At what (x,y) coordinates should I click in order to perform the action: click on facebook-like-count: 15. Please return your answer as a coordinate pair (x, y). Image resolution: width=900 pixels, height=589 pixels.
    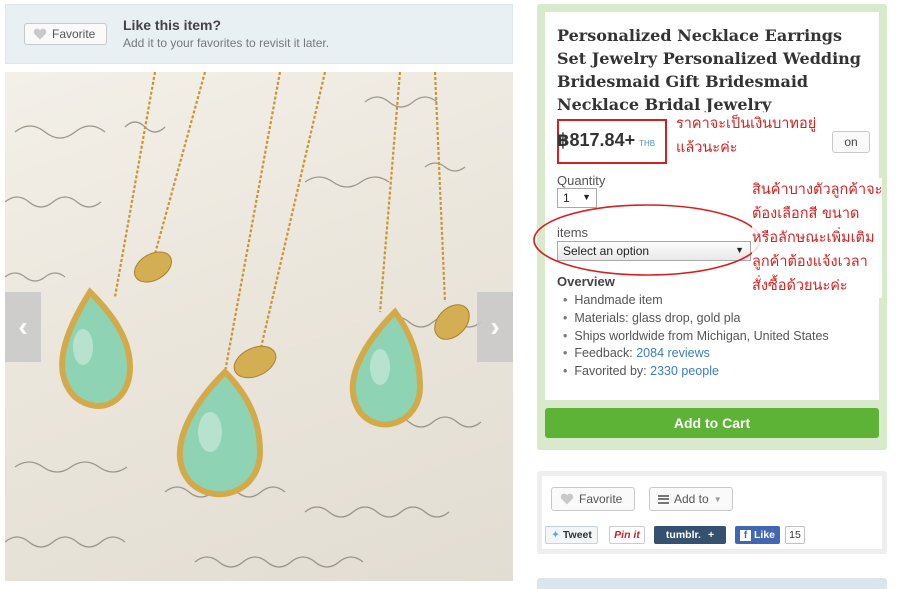
    Looking at the image, I should click on (795, 535).